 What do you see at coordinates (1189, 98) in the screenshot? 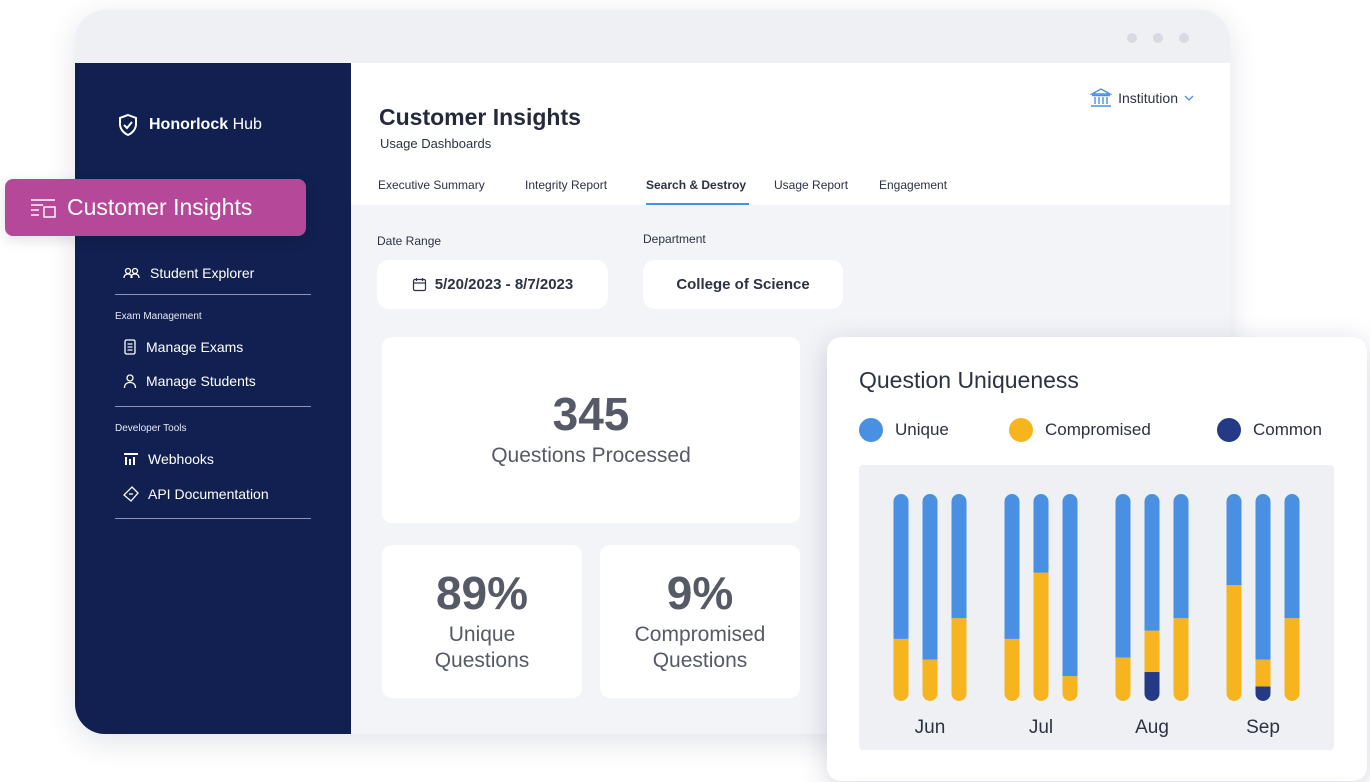
I see `chevron-down-icon` at bounding box center [1189, 98].